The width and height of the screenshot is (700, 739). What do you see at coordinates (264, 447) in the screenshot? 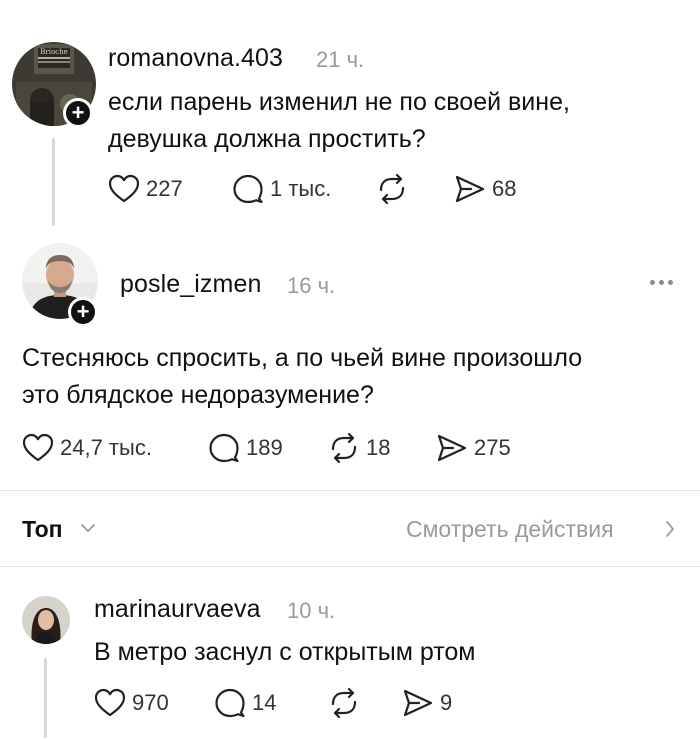
I see `comment-count: 189` at bounding box center [264, 447].